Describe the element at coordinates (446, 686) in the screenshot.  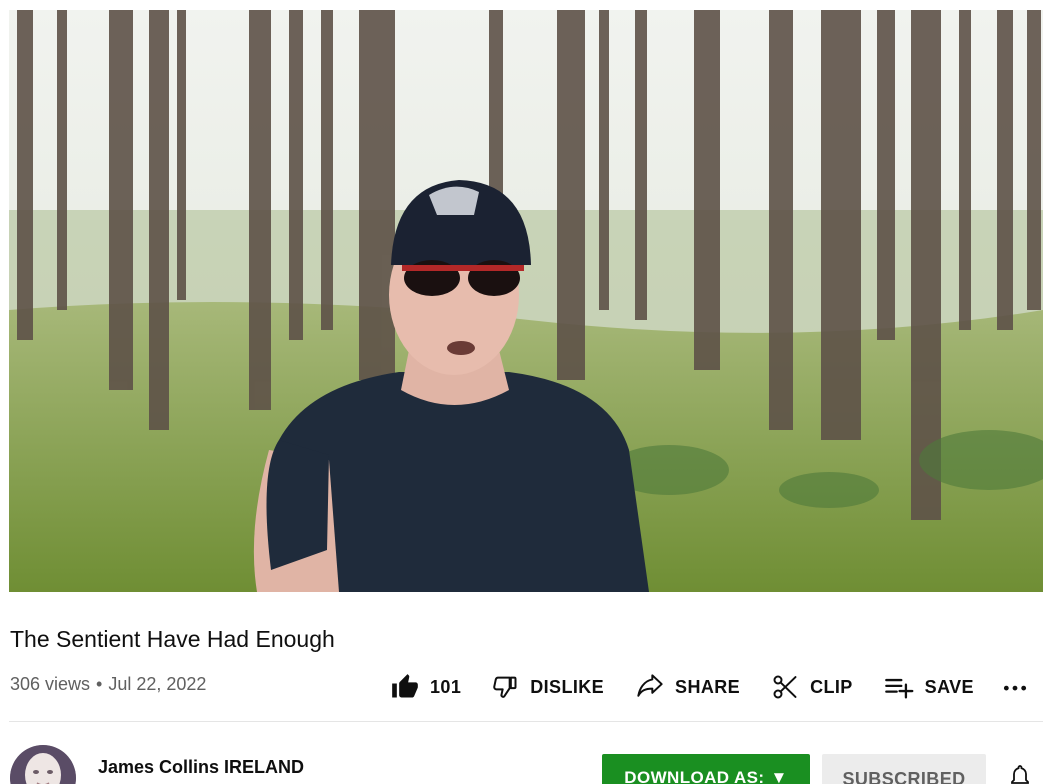
I see `like-count: 101` at that location.